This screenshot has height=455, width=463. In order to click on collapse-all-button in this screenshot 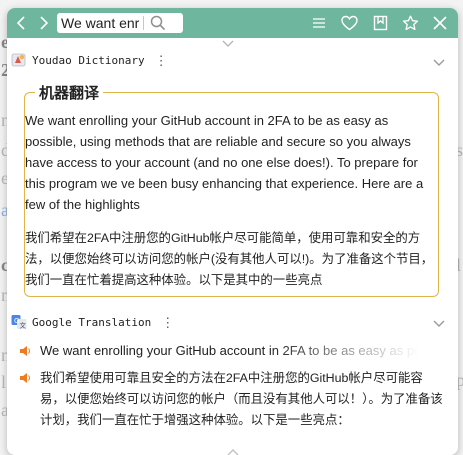, I will do `click(228, 45)`.